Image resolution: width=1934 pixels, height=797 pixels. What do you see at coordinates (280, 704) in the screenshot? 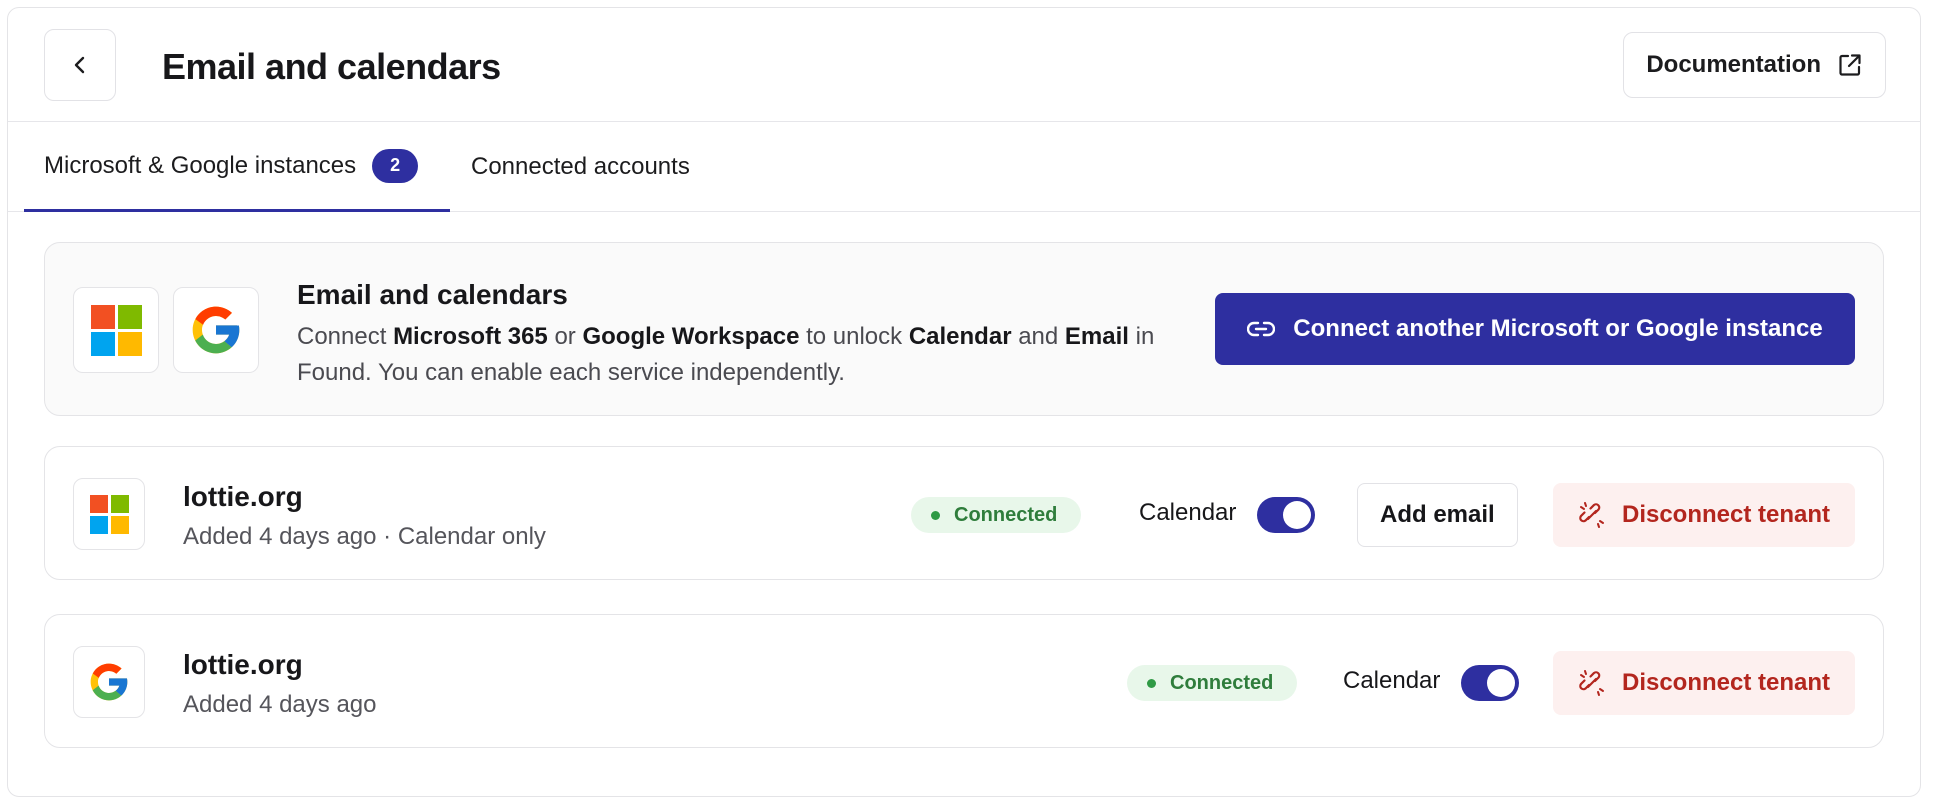
I see `tenant-meta: Added 4 days ago` at bounding box center [280, 704].